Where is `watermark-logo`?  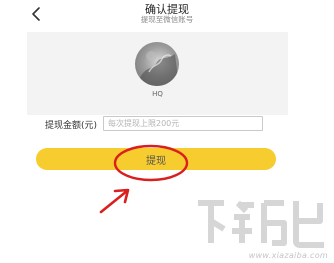 watermark-logo is located at coordinates (261, 224).